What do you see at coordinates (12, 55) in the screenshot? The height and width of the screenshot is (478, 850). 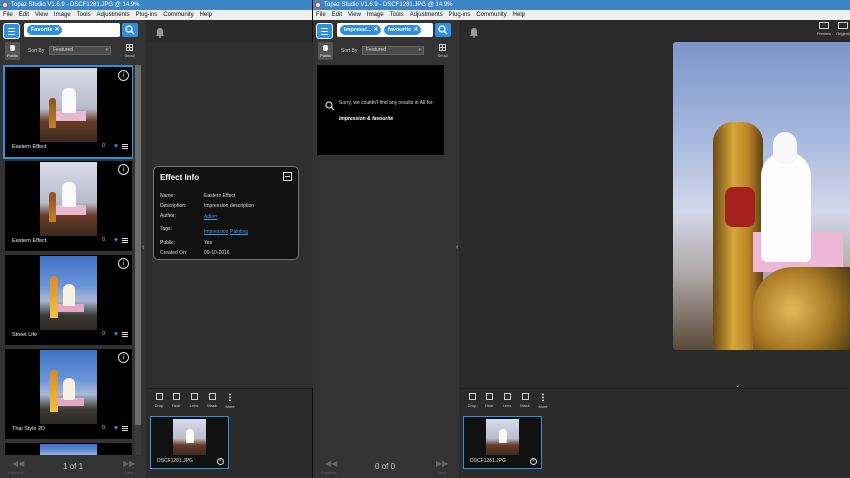 I see `public-label: Public` at bounding box center [12, 55].